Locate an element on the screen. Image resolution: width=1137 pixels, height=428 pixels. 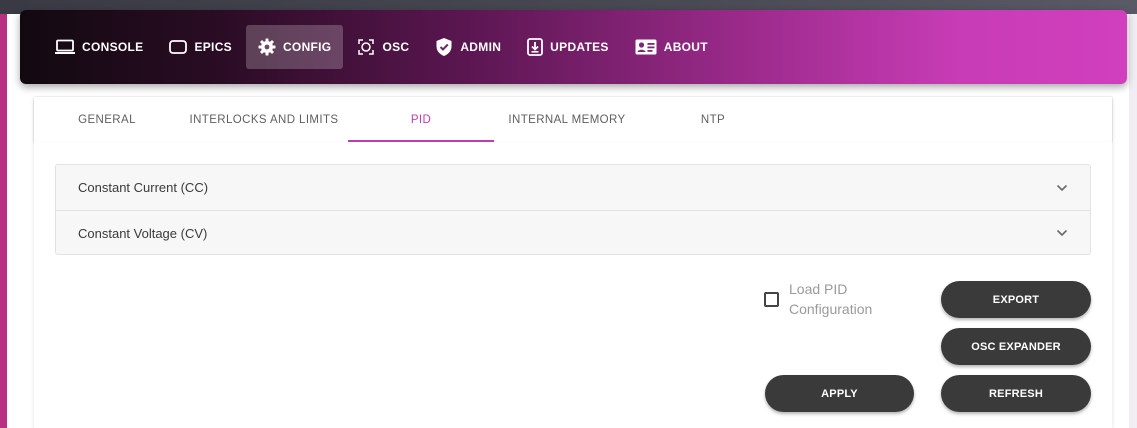
accordion-constant-current: Constant Current (CC) is located at coordinates (573, 187).